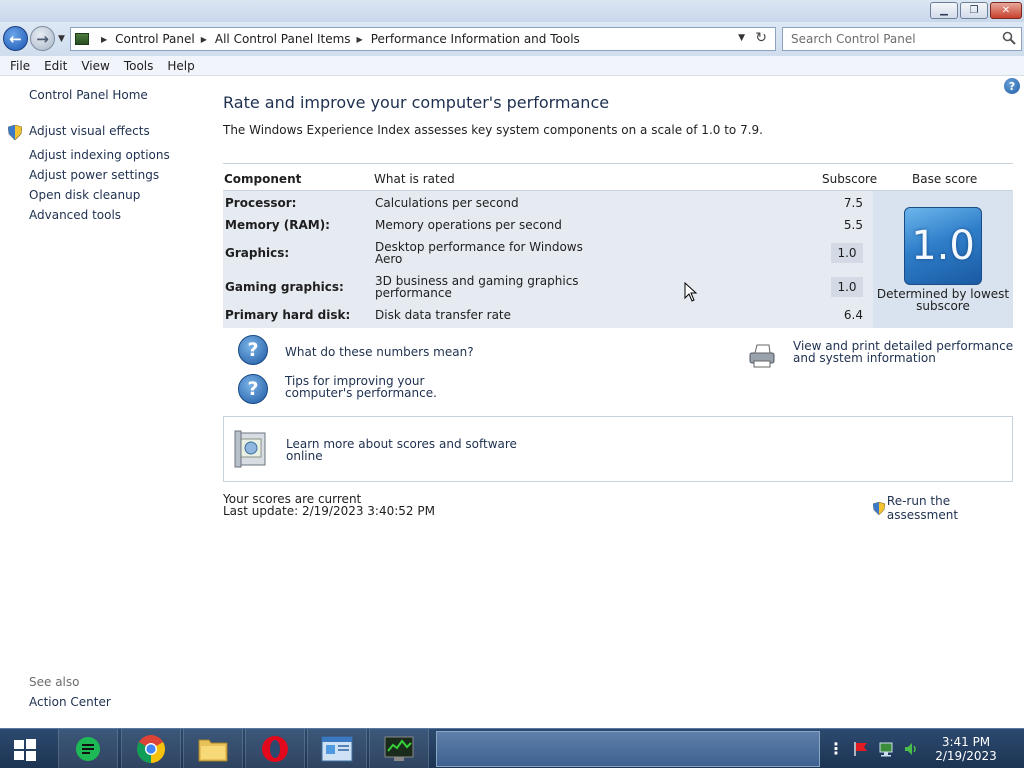  What do you see at coordinates (20, 66) in the screenshot?
I see `menu-file: File` at bounding box center [20, 66].